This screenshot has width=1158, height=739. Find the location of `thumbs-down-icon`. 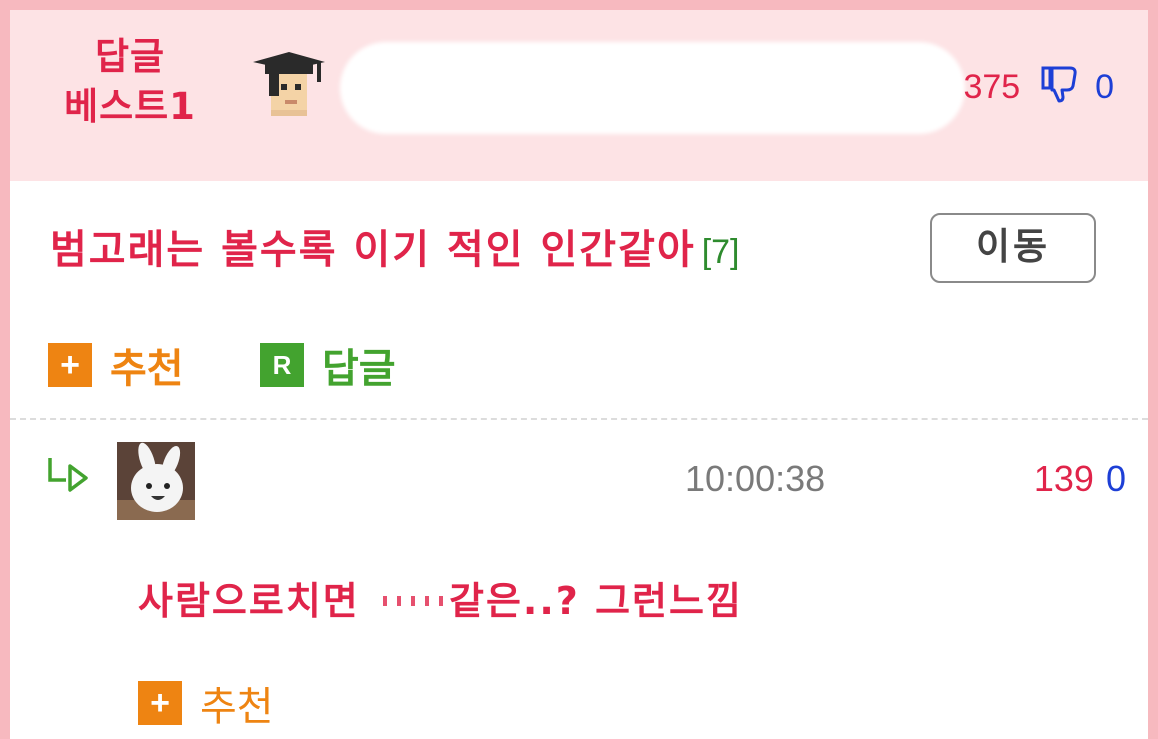

thumbs-down-icon is located at coordinates (1060, 84).